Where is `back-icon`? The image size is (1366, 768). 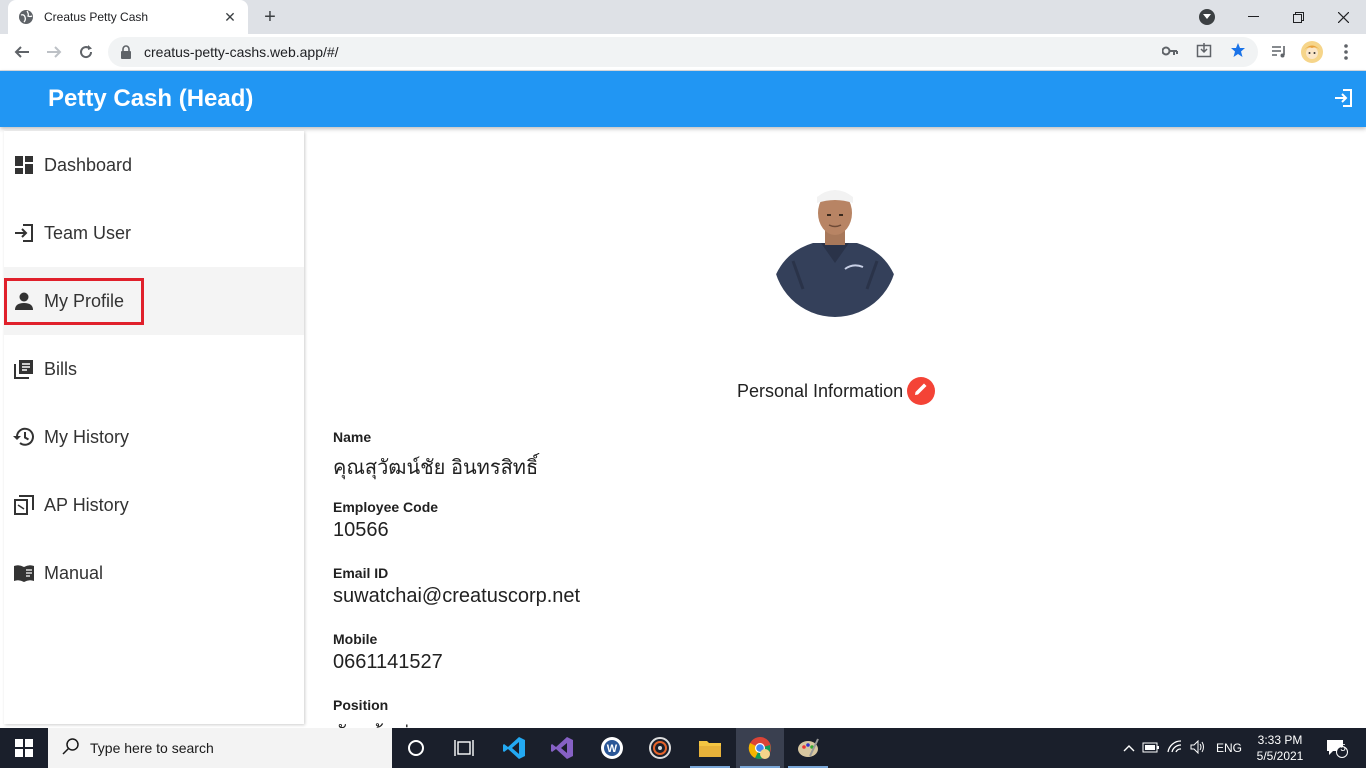
back-icon is located at coordinates (22, 52).